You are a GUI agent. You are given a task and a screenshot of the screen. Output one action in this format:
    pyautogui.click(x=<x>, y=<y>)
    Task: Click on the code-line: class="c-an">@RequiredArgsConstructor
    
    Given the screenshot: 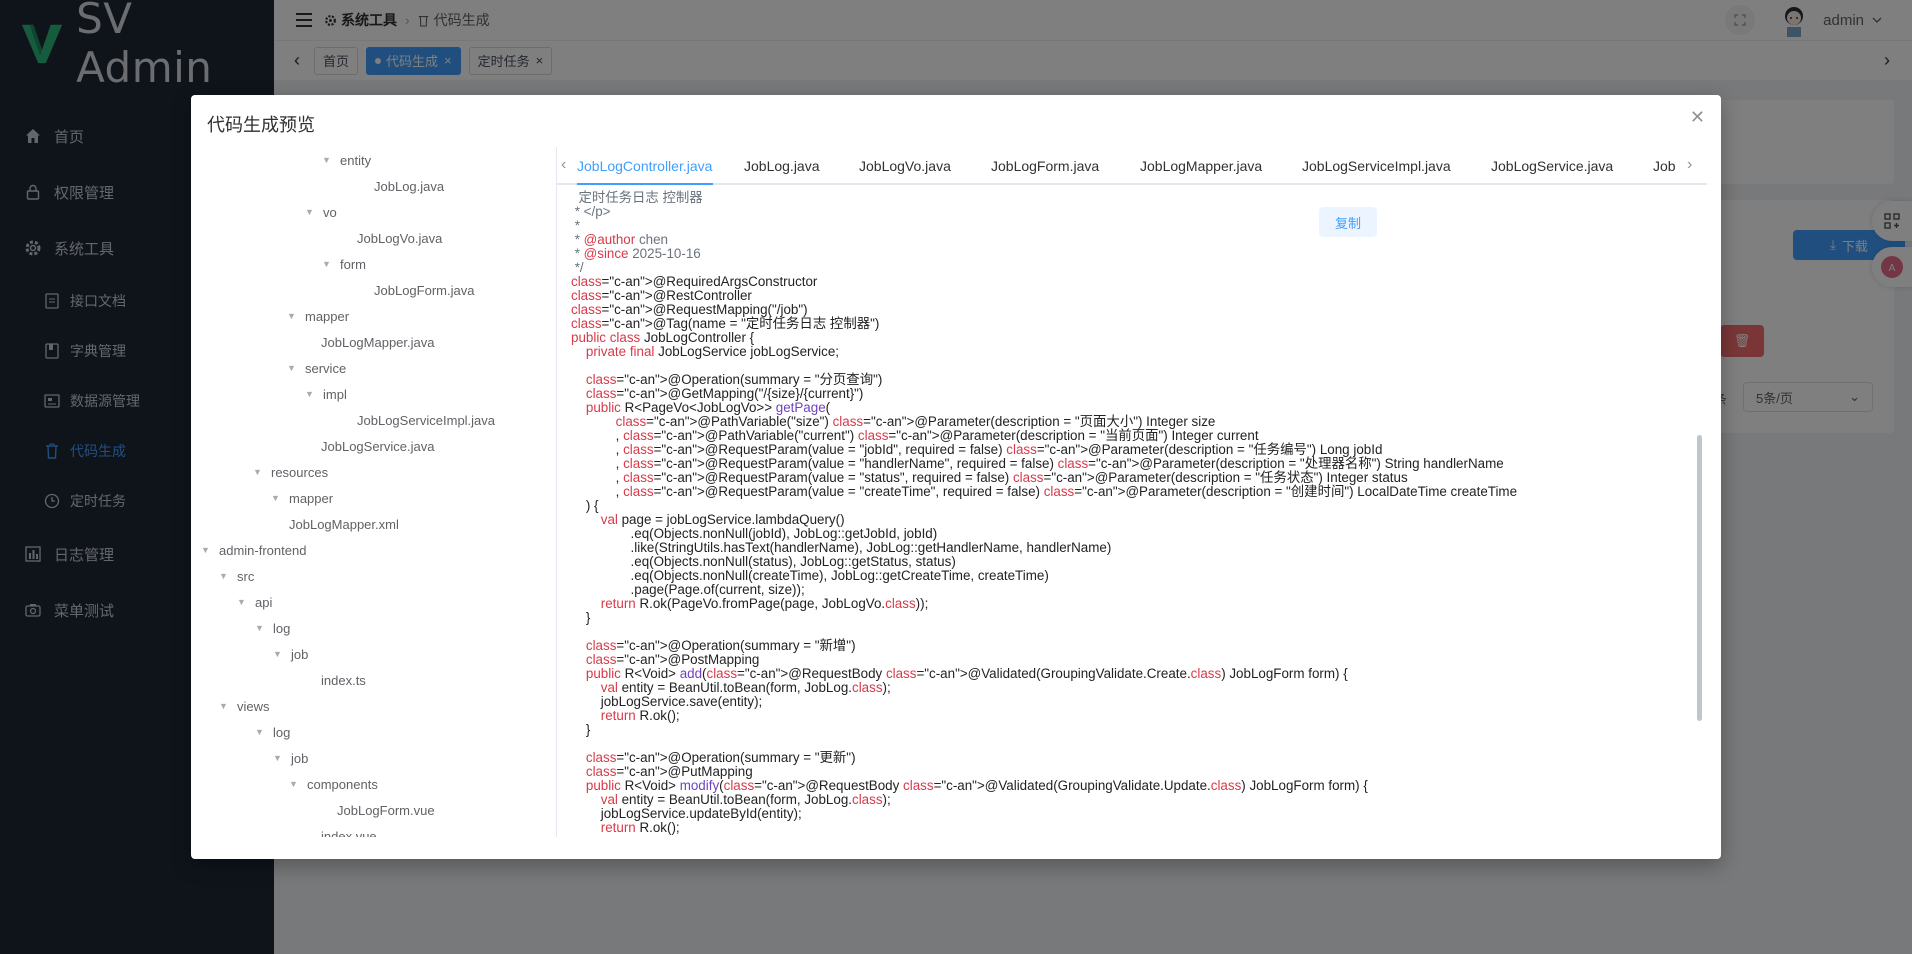 What is the action you would take?
    pyautogui.click(x=694, y=281)
    